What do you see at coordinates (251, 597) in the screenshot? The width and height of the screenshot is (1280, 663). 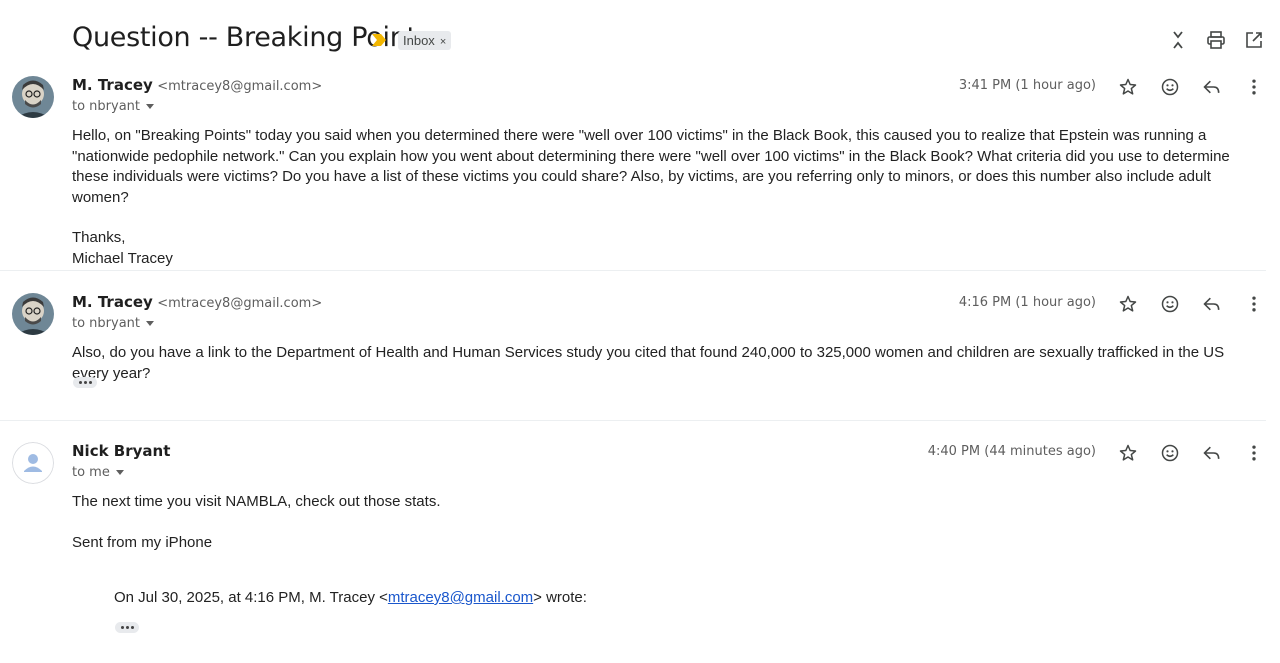 I see `quote-prefix: On Jul 30, 2025, at 4:16 PM, M. Tracey <` at bounding box center [251, 597].